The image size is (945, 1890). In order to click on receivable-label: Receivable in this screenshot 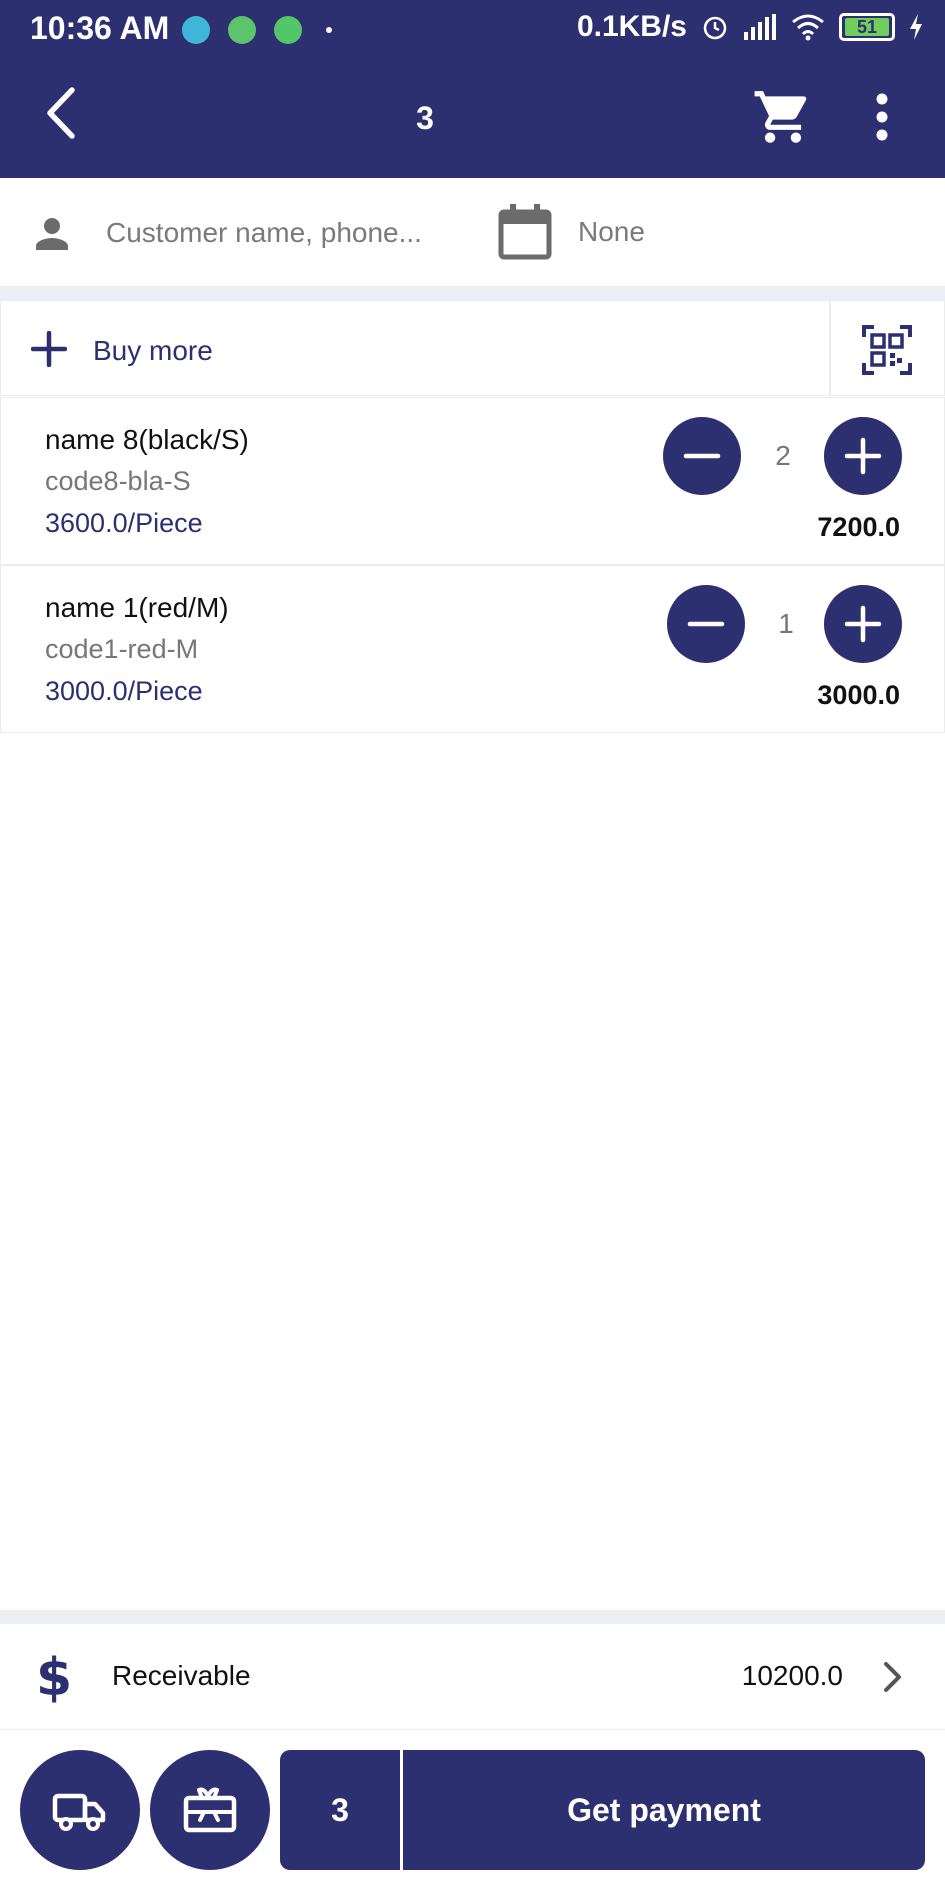, I will do `click(181, 1675)`.